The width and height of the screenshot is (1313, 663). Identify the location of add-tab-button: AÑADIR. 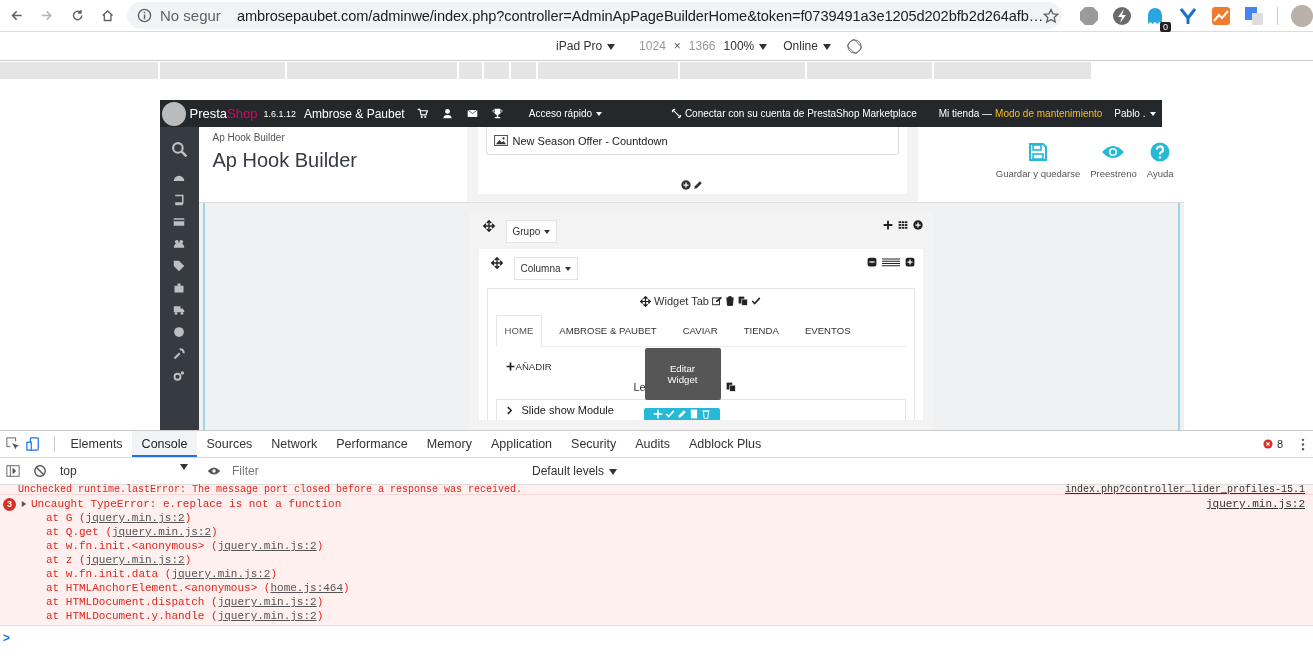
(528, 366).